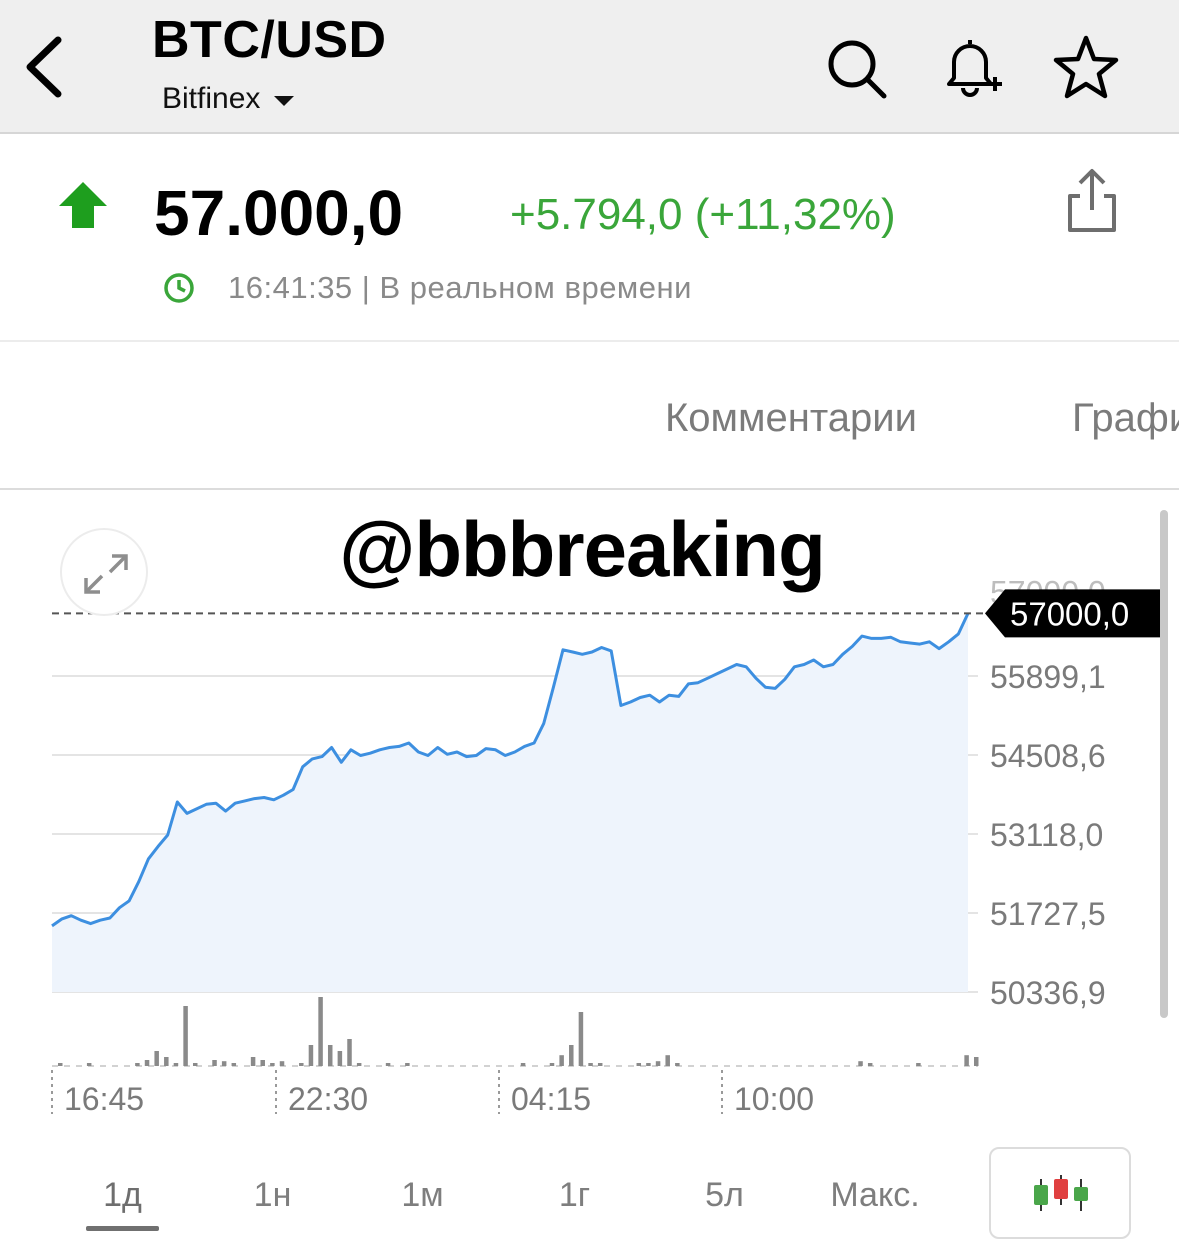 This screenshot has height=1253, width=1179. I want to click on period-1y: 1г, so click(574, 1195).